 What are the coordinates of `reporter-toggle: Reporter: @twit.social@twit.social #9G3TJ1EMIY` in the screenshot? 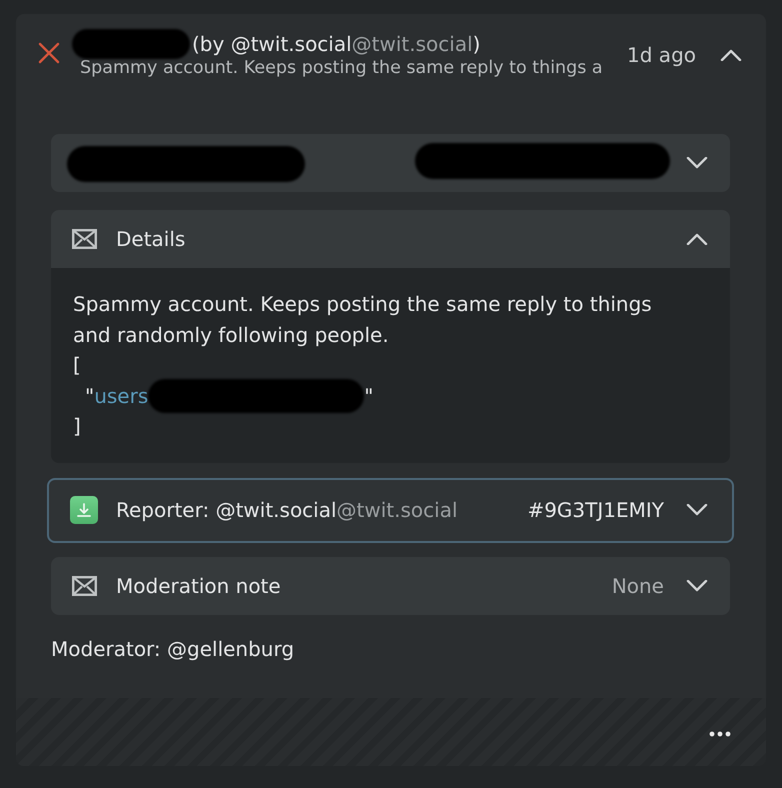 It's located at (390, 510).